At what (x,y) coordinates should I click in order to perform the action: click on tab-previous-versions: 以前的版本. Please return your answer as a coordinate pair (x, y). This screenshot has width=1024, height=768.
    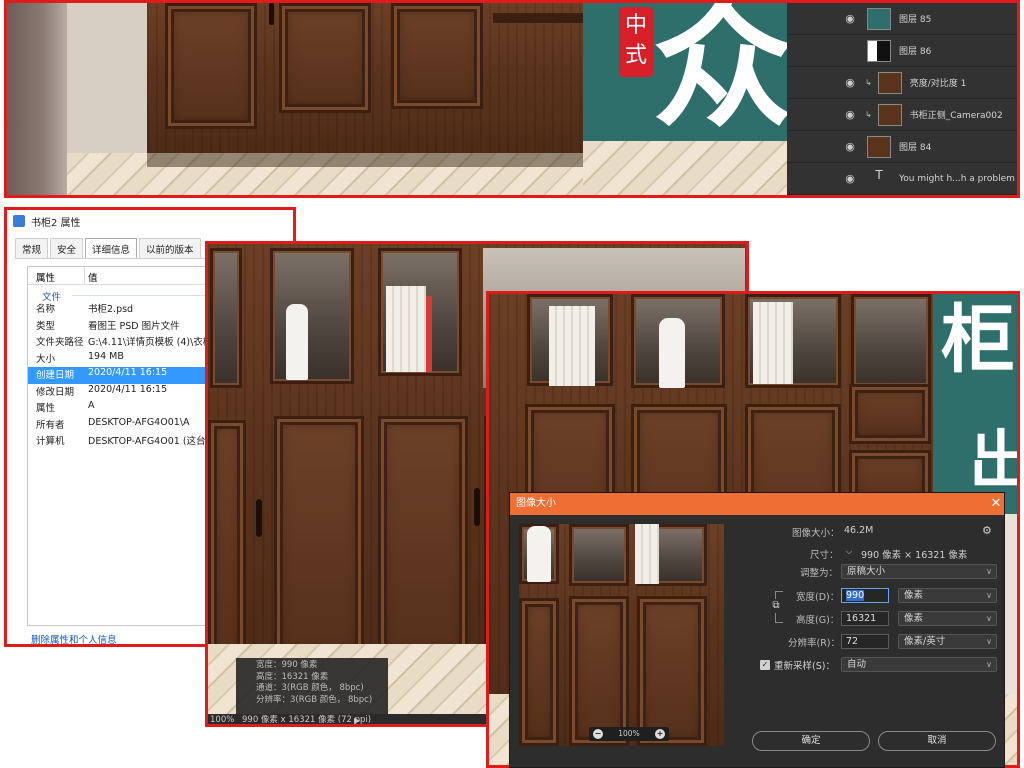
    Looking at the image, I should click on (170, 248).